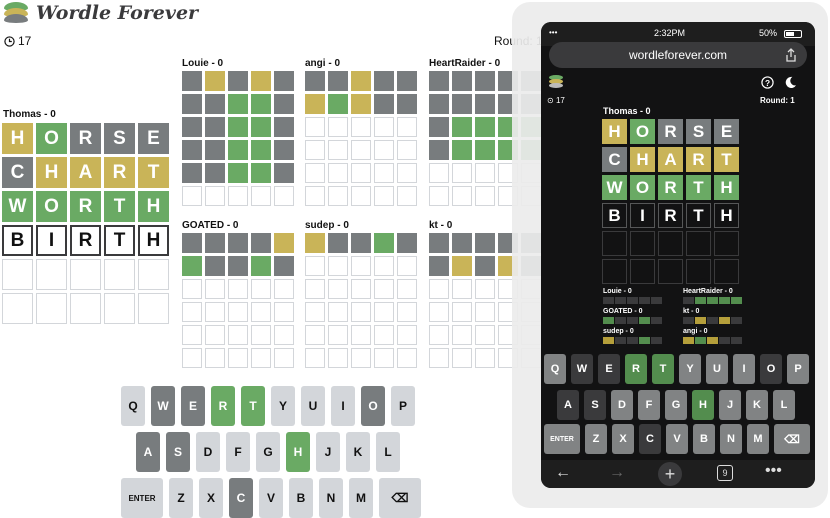 The width and height of the screenshot is (830, 518). Describe the element at coordinates (792, 439) in the screenshot. I see `phone-backspace-icon: ⌫` at that location.